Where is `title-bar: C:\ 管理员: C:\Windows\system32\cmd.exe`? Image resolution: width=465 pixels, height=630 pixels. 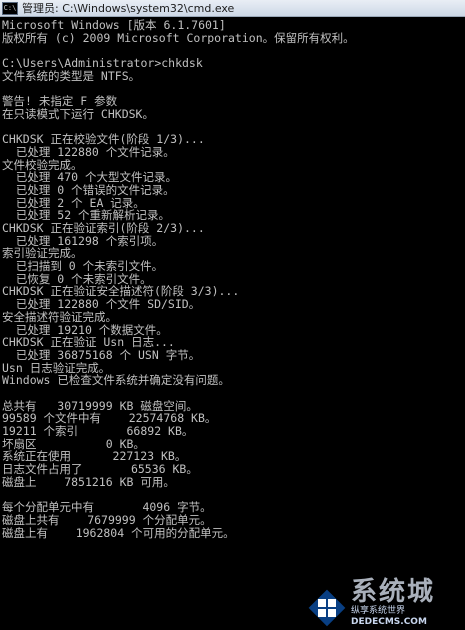
title-bar: C:\ 管理员: C:\Windows\system32\cmd.exe is located at coordinates (232, 8).